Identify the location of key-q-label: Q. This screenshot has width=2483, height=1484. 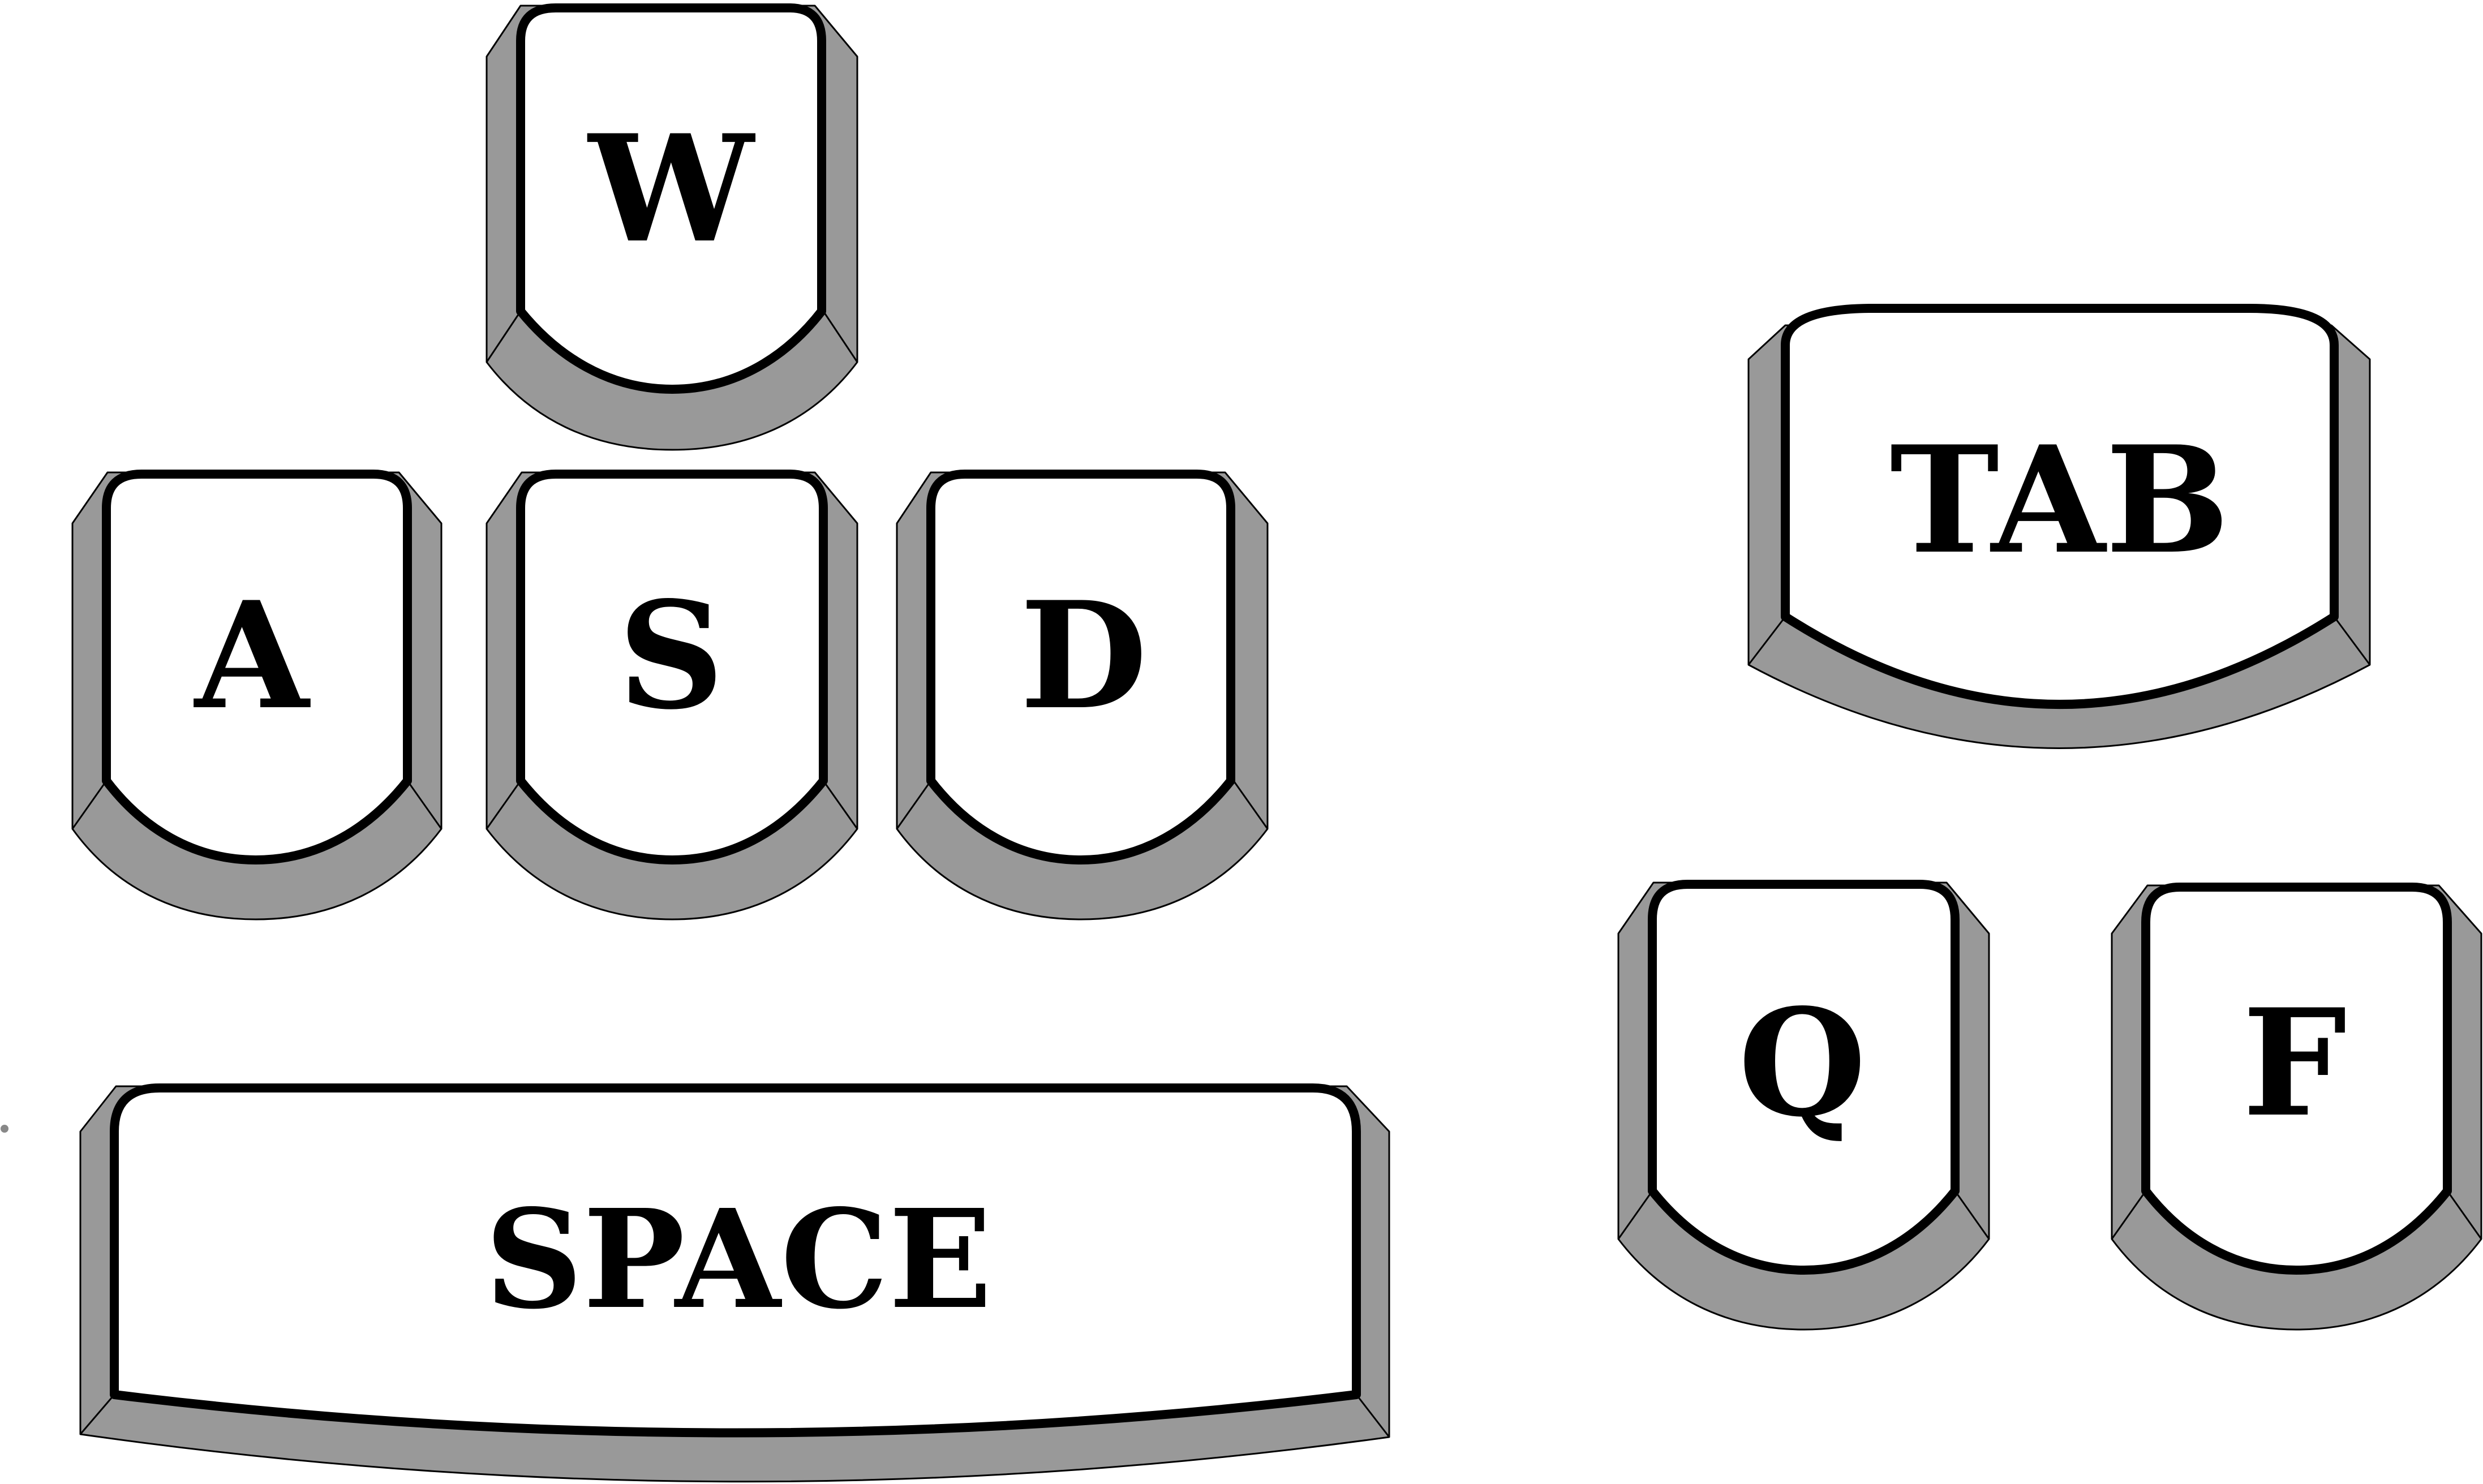
(1802, 1063).